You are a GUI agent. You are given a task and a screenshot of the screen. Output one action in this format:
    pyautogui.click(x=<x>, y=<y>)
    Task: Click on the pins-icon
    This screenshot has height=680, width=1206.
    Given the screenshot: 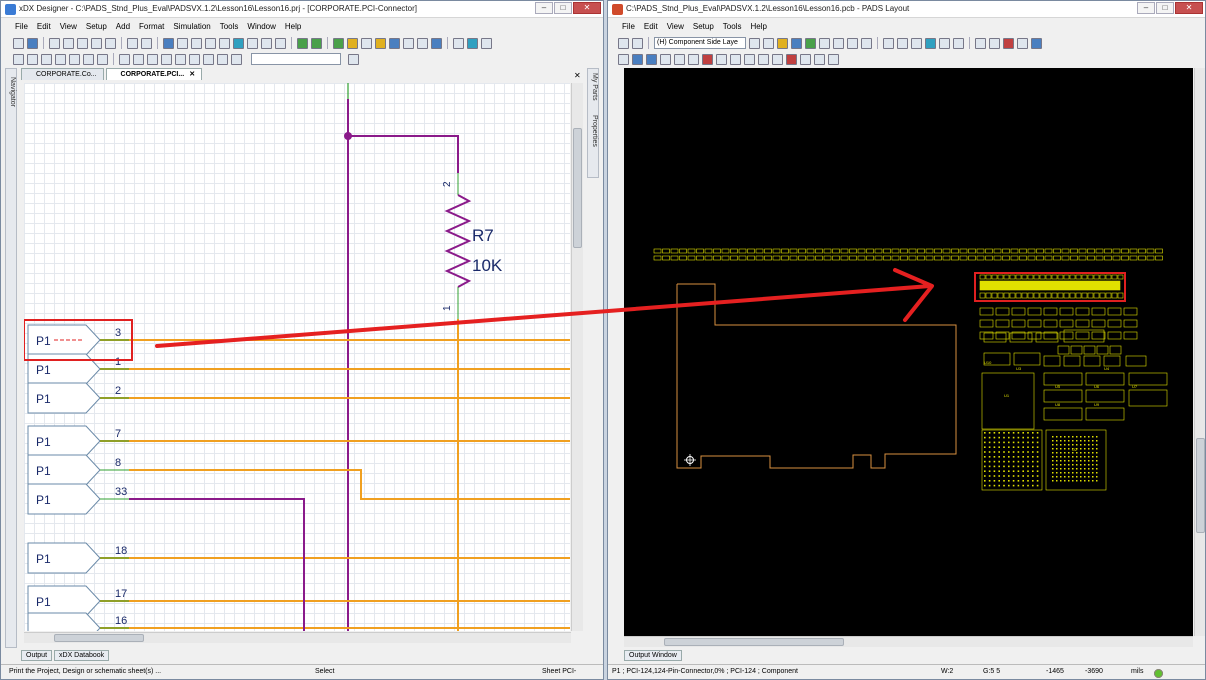 What is the action you would take?
    pyautogui.click(x=665, y=59)
    